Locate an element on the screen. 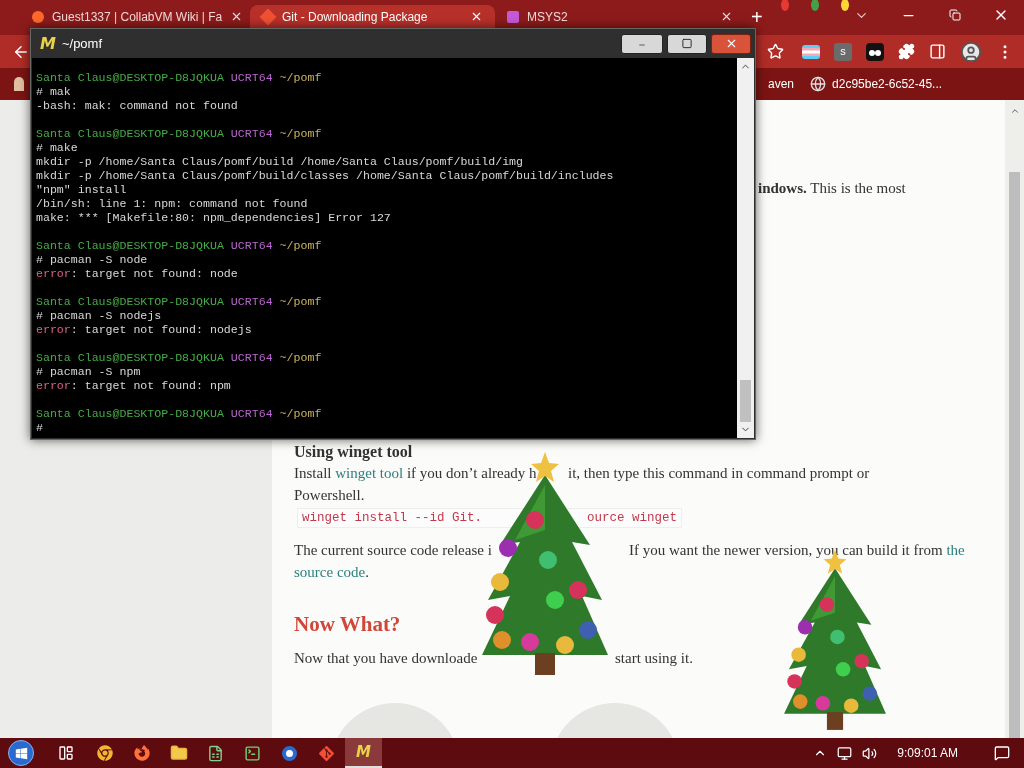 The width and height of the screenshot is (1024, 768). extension-button: s is located at coordinates (843, 51).